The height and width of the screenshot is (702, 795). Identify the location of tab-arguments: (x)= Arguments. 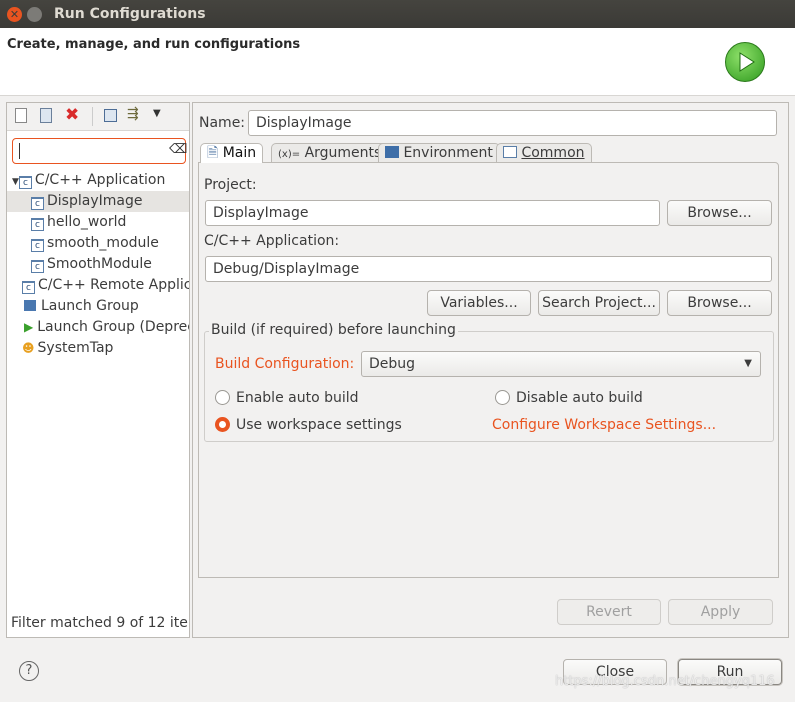
(330, 153).